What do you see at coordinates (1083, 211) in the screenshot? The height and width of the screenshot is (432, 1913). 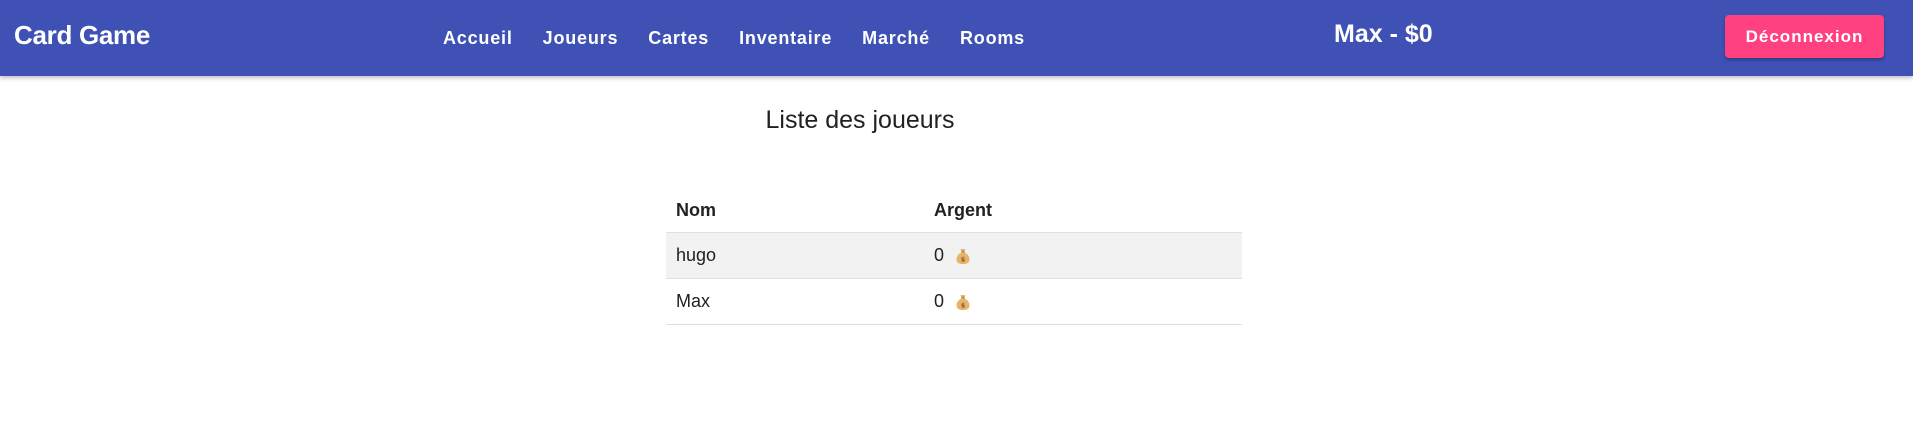 I see `column-header-money: Argent` at bounding box center [1083, 211].